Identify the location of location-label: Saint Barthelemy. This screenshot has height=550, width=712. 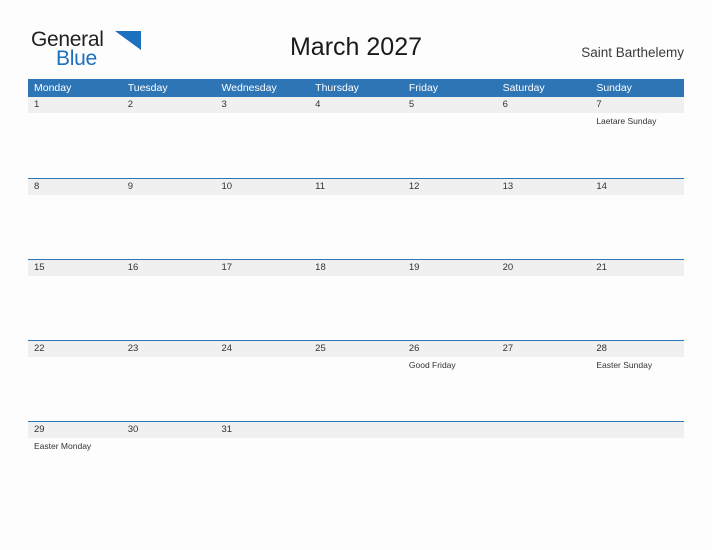
(632, 52).